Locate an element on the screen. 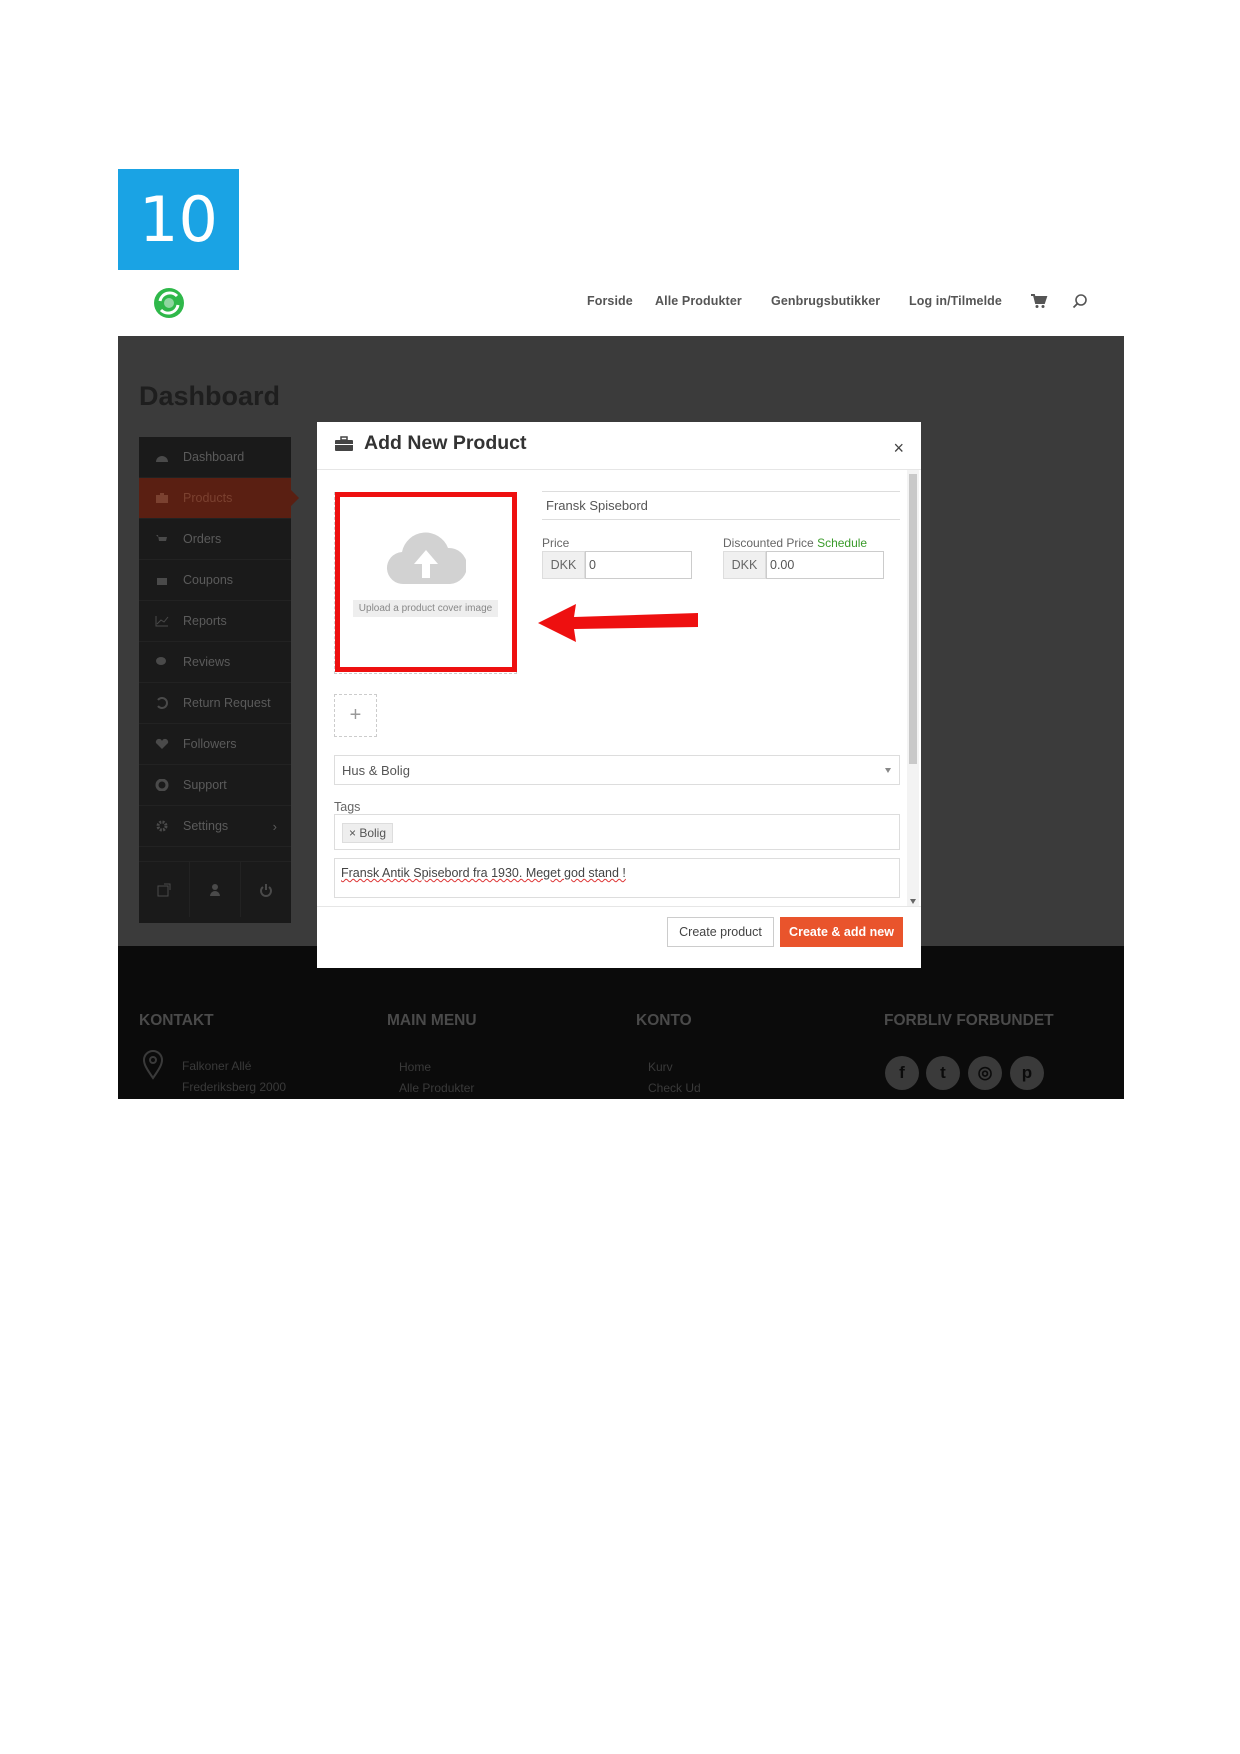 The height and width of the screenshot is (1754, 1240). sidebar-item-return-request: Return Request is located at coordinates (215, 703).